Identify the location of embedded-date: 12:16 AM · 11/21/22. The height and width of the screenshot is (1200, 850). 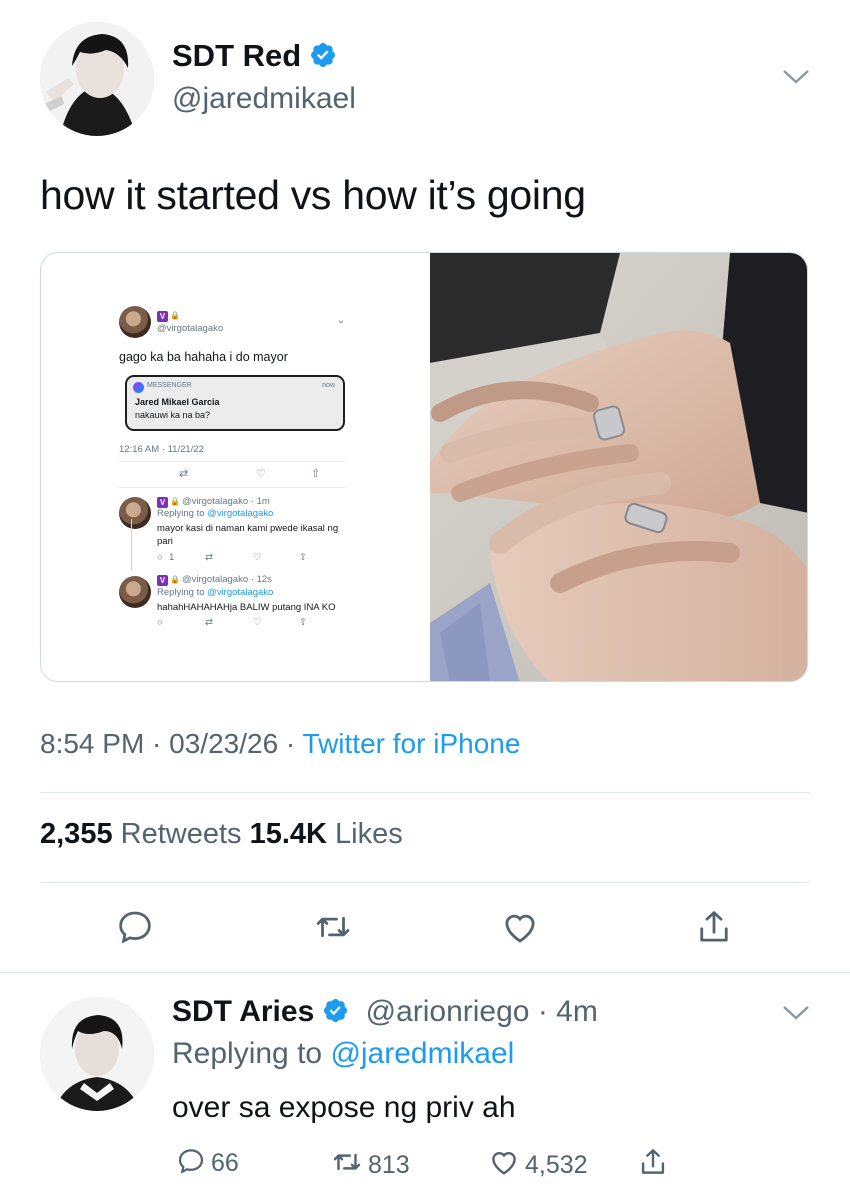
(161, 449).